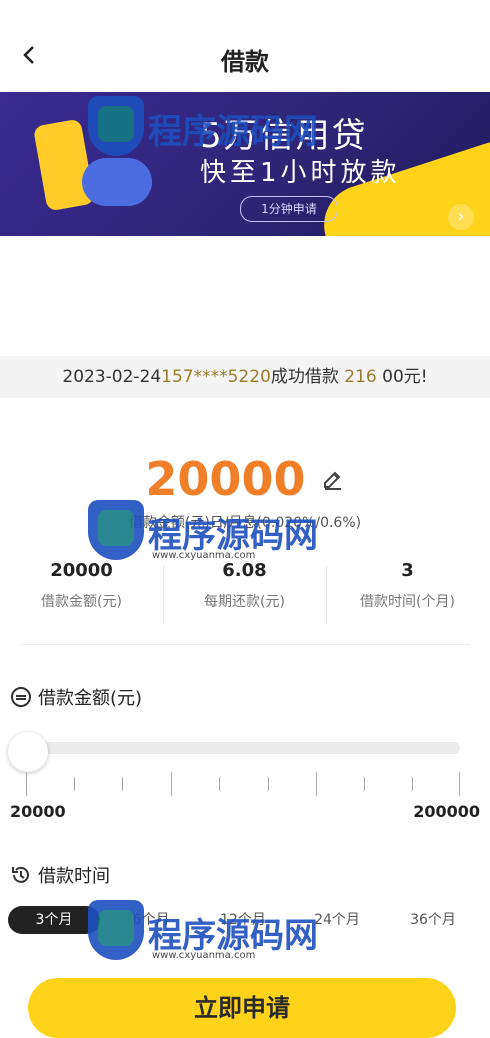 The width and height of the screenshot is (490, 1038). What do you see at coordinates (242, 1008) in the screenshot?
I see `apply-now-button: 立即申请` at bounding box center [242, 1008].